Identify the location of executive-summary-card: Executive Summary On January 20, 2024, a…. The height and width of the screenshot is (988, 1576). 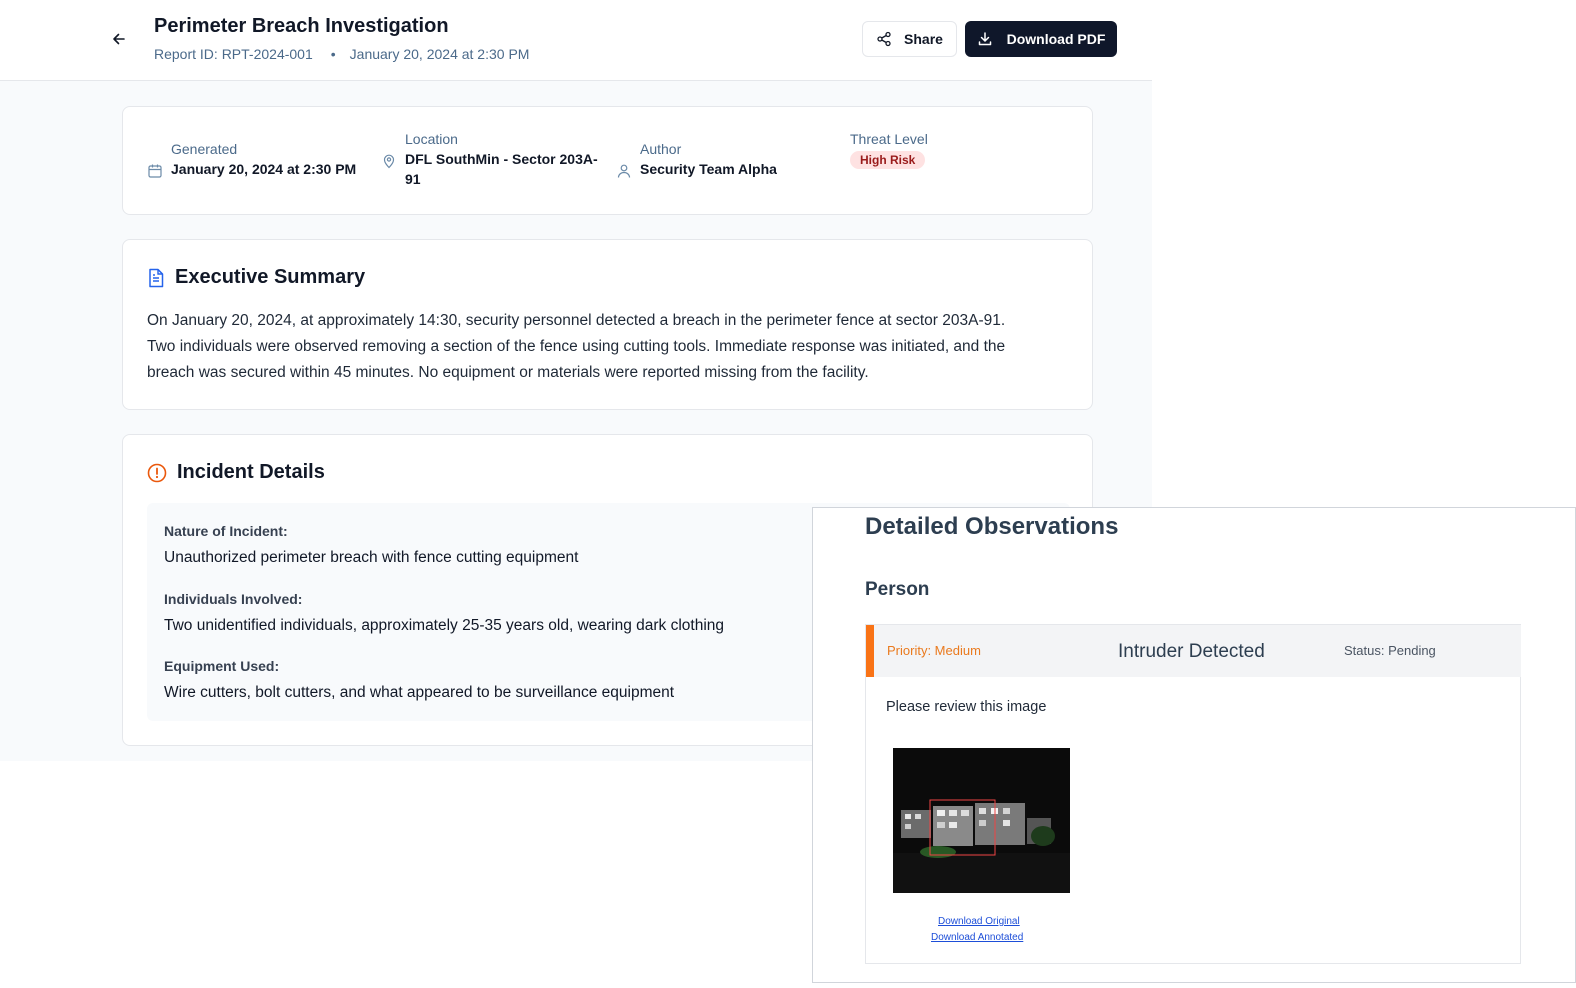
(607, 324).